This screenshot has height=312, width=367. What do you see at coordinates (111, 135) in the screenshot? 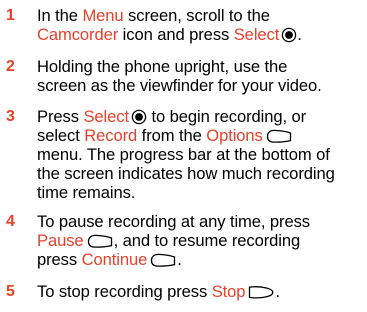
I see `highlighted-term: Record` at bounding box center [111, 135].